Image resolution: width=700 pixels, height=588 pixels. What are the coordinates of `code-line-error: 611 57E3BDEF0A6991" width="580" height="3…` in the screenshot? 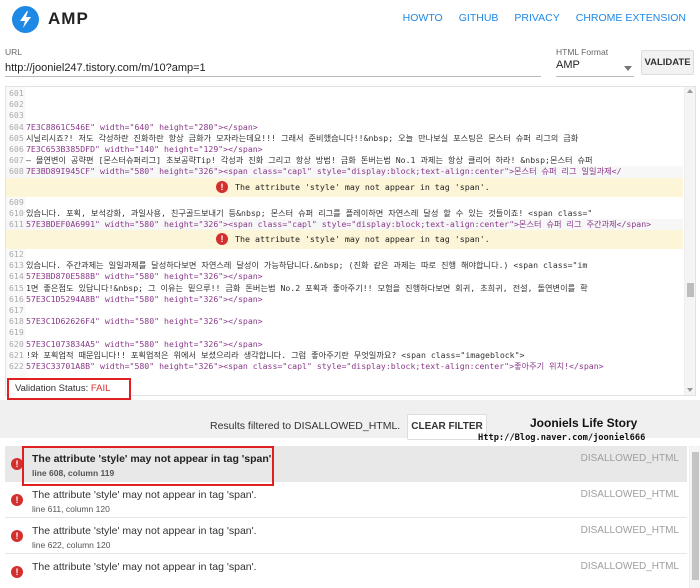 It's located at (344, 224).